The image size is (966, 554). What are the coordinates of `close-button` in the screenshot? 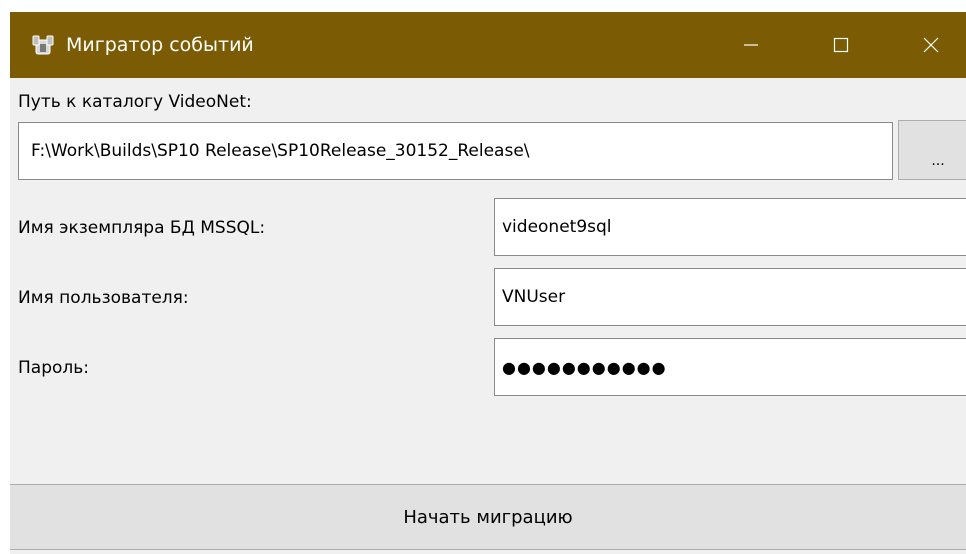 It's located at (931, 45).